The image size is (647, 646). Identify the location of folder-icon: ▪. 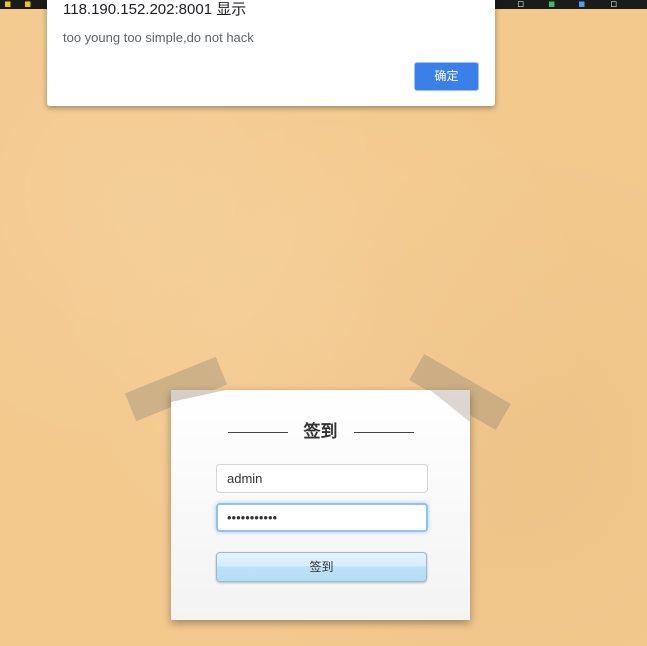
(7, 5).